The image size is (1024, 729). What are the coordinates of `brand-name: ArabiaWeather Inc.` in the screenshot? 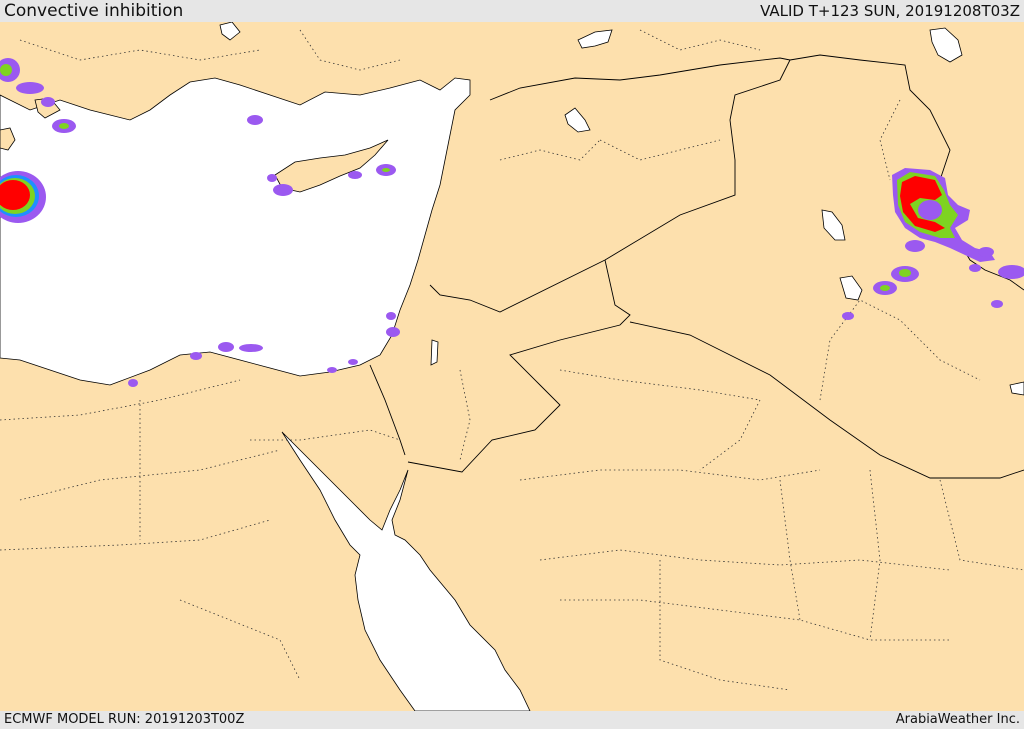 It's located at (957, 719).